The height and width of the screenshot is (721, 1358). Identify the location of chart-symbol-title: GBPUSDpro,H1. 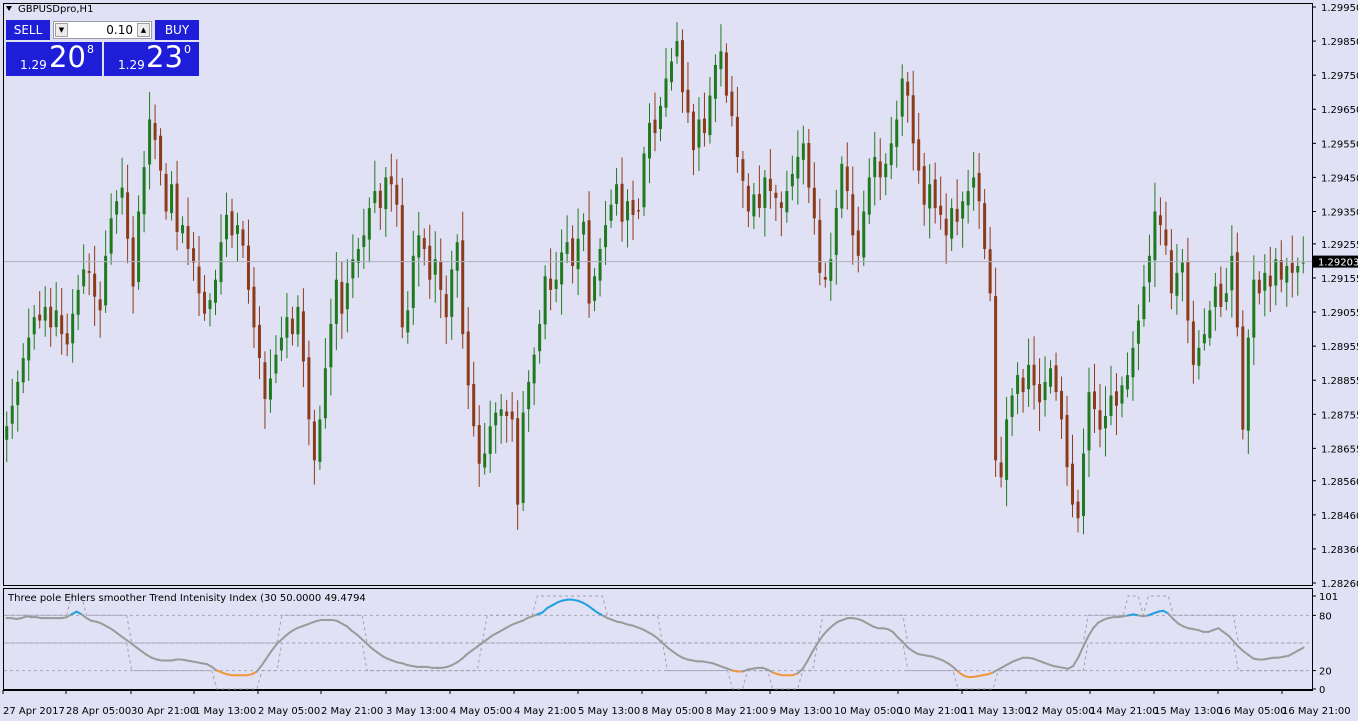
(56, 9).